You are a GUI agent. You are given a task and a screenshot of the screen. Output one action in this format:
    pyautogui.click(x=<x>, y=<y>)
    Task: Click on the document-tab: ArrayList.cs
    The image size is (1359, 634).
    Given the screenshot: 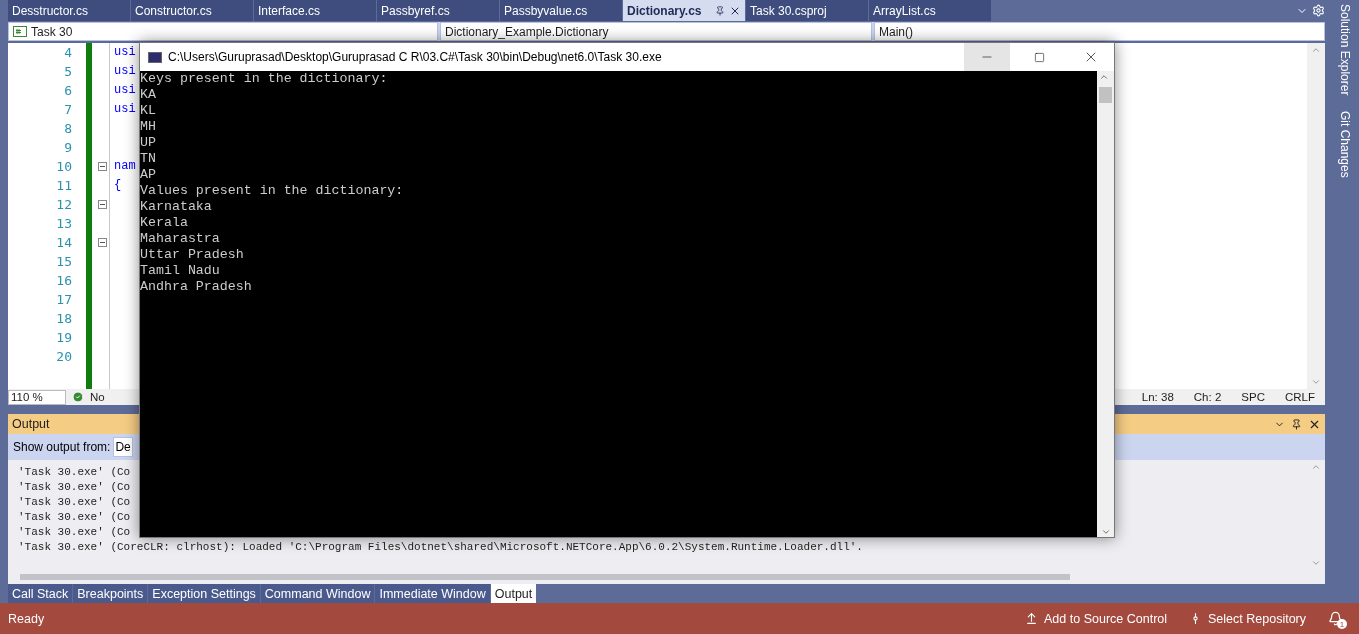 What is the action you would take?
    pyautogui.click(x=930, y=10)
    